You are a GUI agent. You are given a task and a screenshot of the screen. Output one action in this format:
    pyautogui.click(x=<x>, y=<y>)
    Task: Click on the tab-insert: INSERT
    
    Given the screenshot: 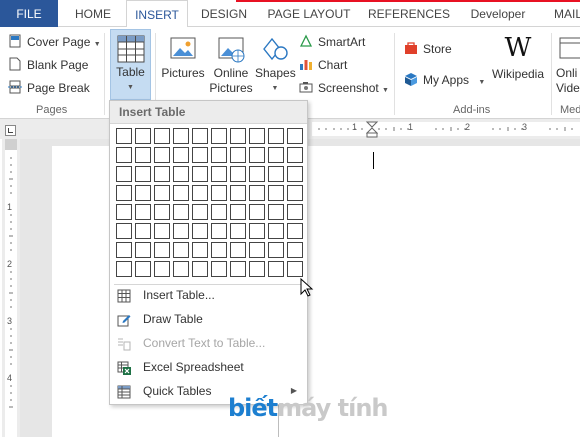 What is the action you would take?
    pyautogui.click(x=157, y=14)
    